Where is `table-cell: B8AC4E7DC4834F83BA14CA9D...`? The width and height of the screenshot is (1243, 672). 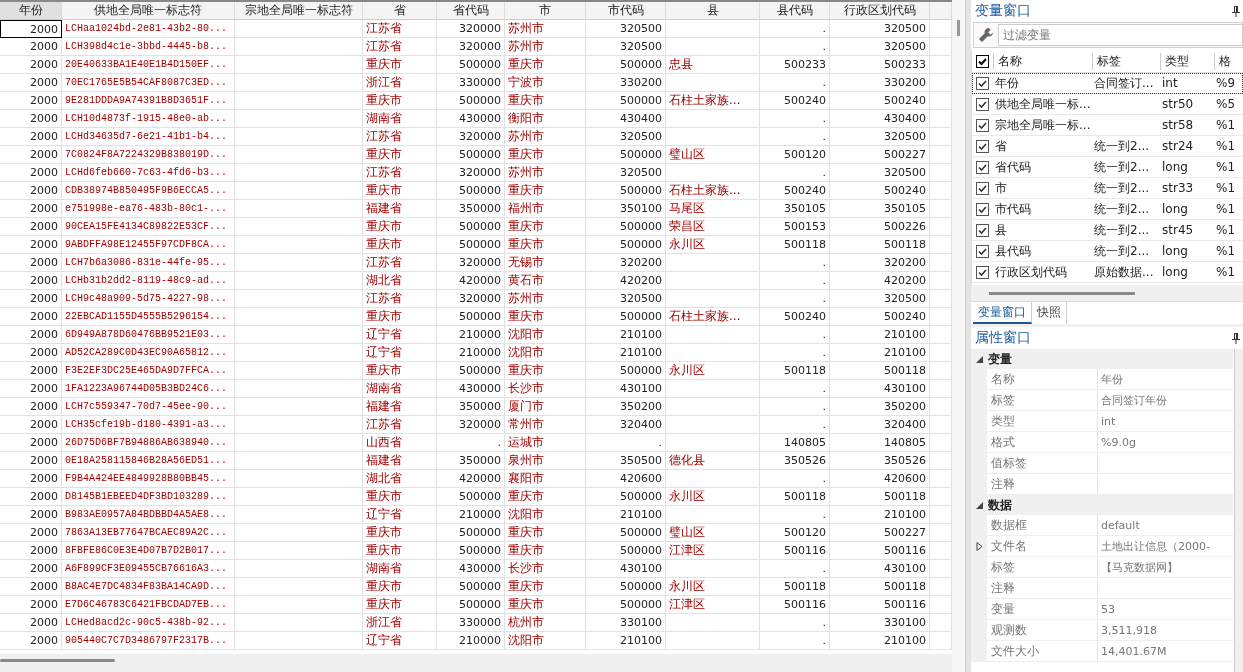
table-cell: B8AC4E7DC4834F83BA14CA9D... is located at coordinates (148, 587).